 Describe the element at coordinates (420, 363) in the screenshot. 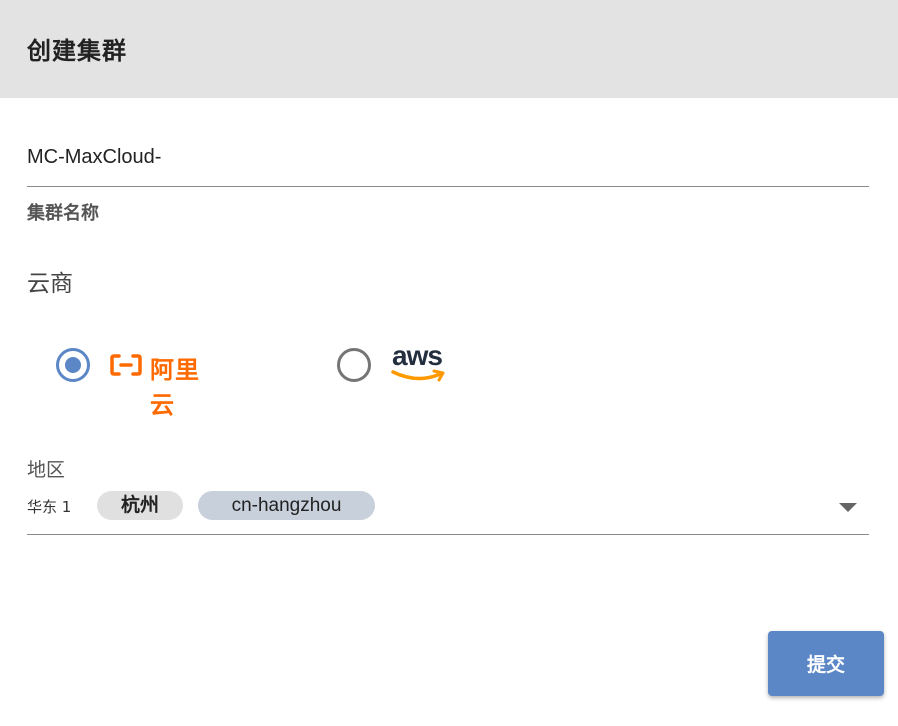

I see `aws-logo: aws` at that location.